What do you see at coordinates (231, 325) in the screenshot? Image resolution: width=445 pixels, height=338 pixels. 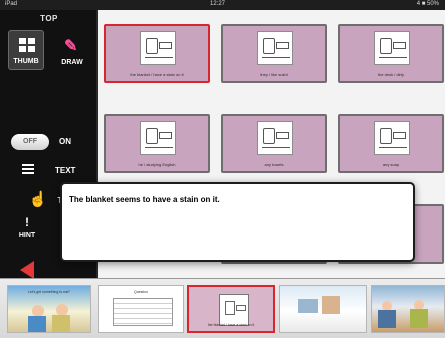 I see `filmstrip-caption: the blanket / have a stain on it` at bounding box center [231, 325].